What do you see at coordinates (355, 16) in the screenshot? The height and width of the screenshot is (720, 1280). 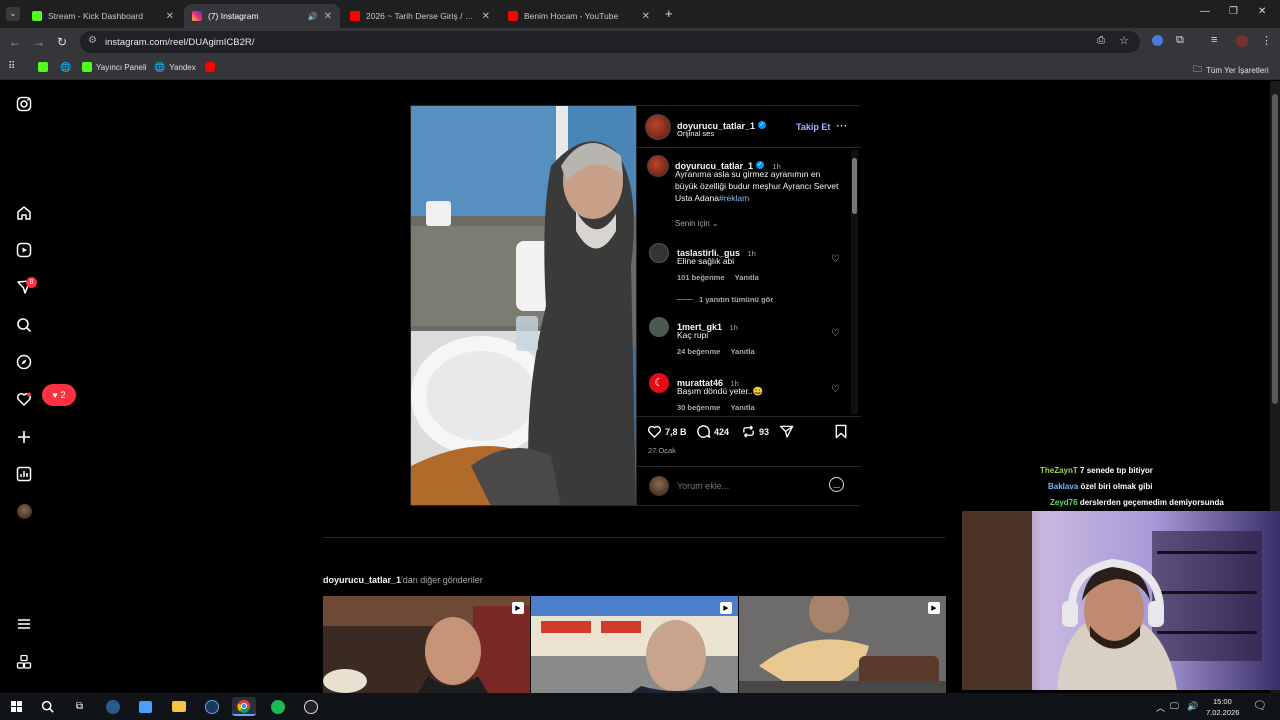 I see `youtube-icon` at bounding box center [355, 16].